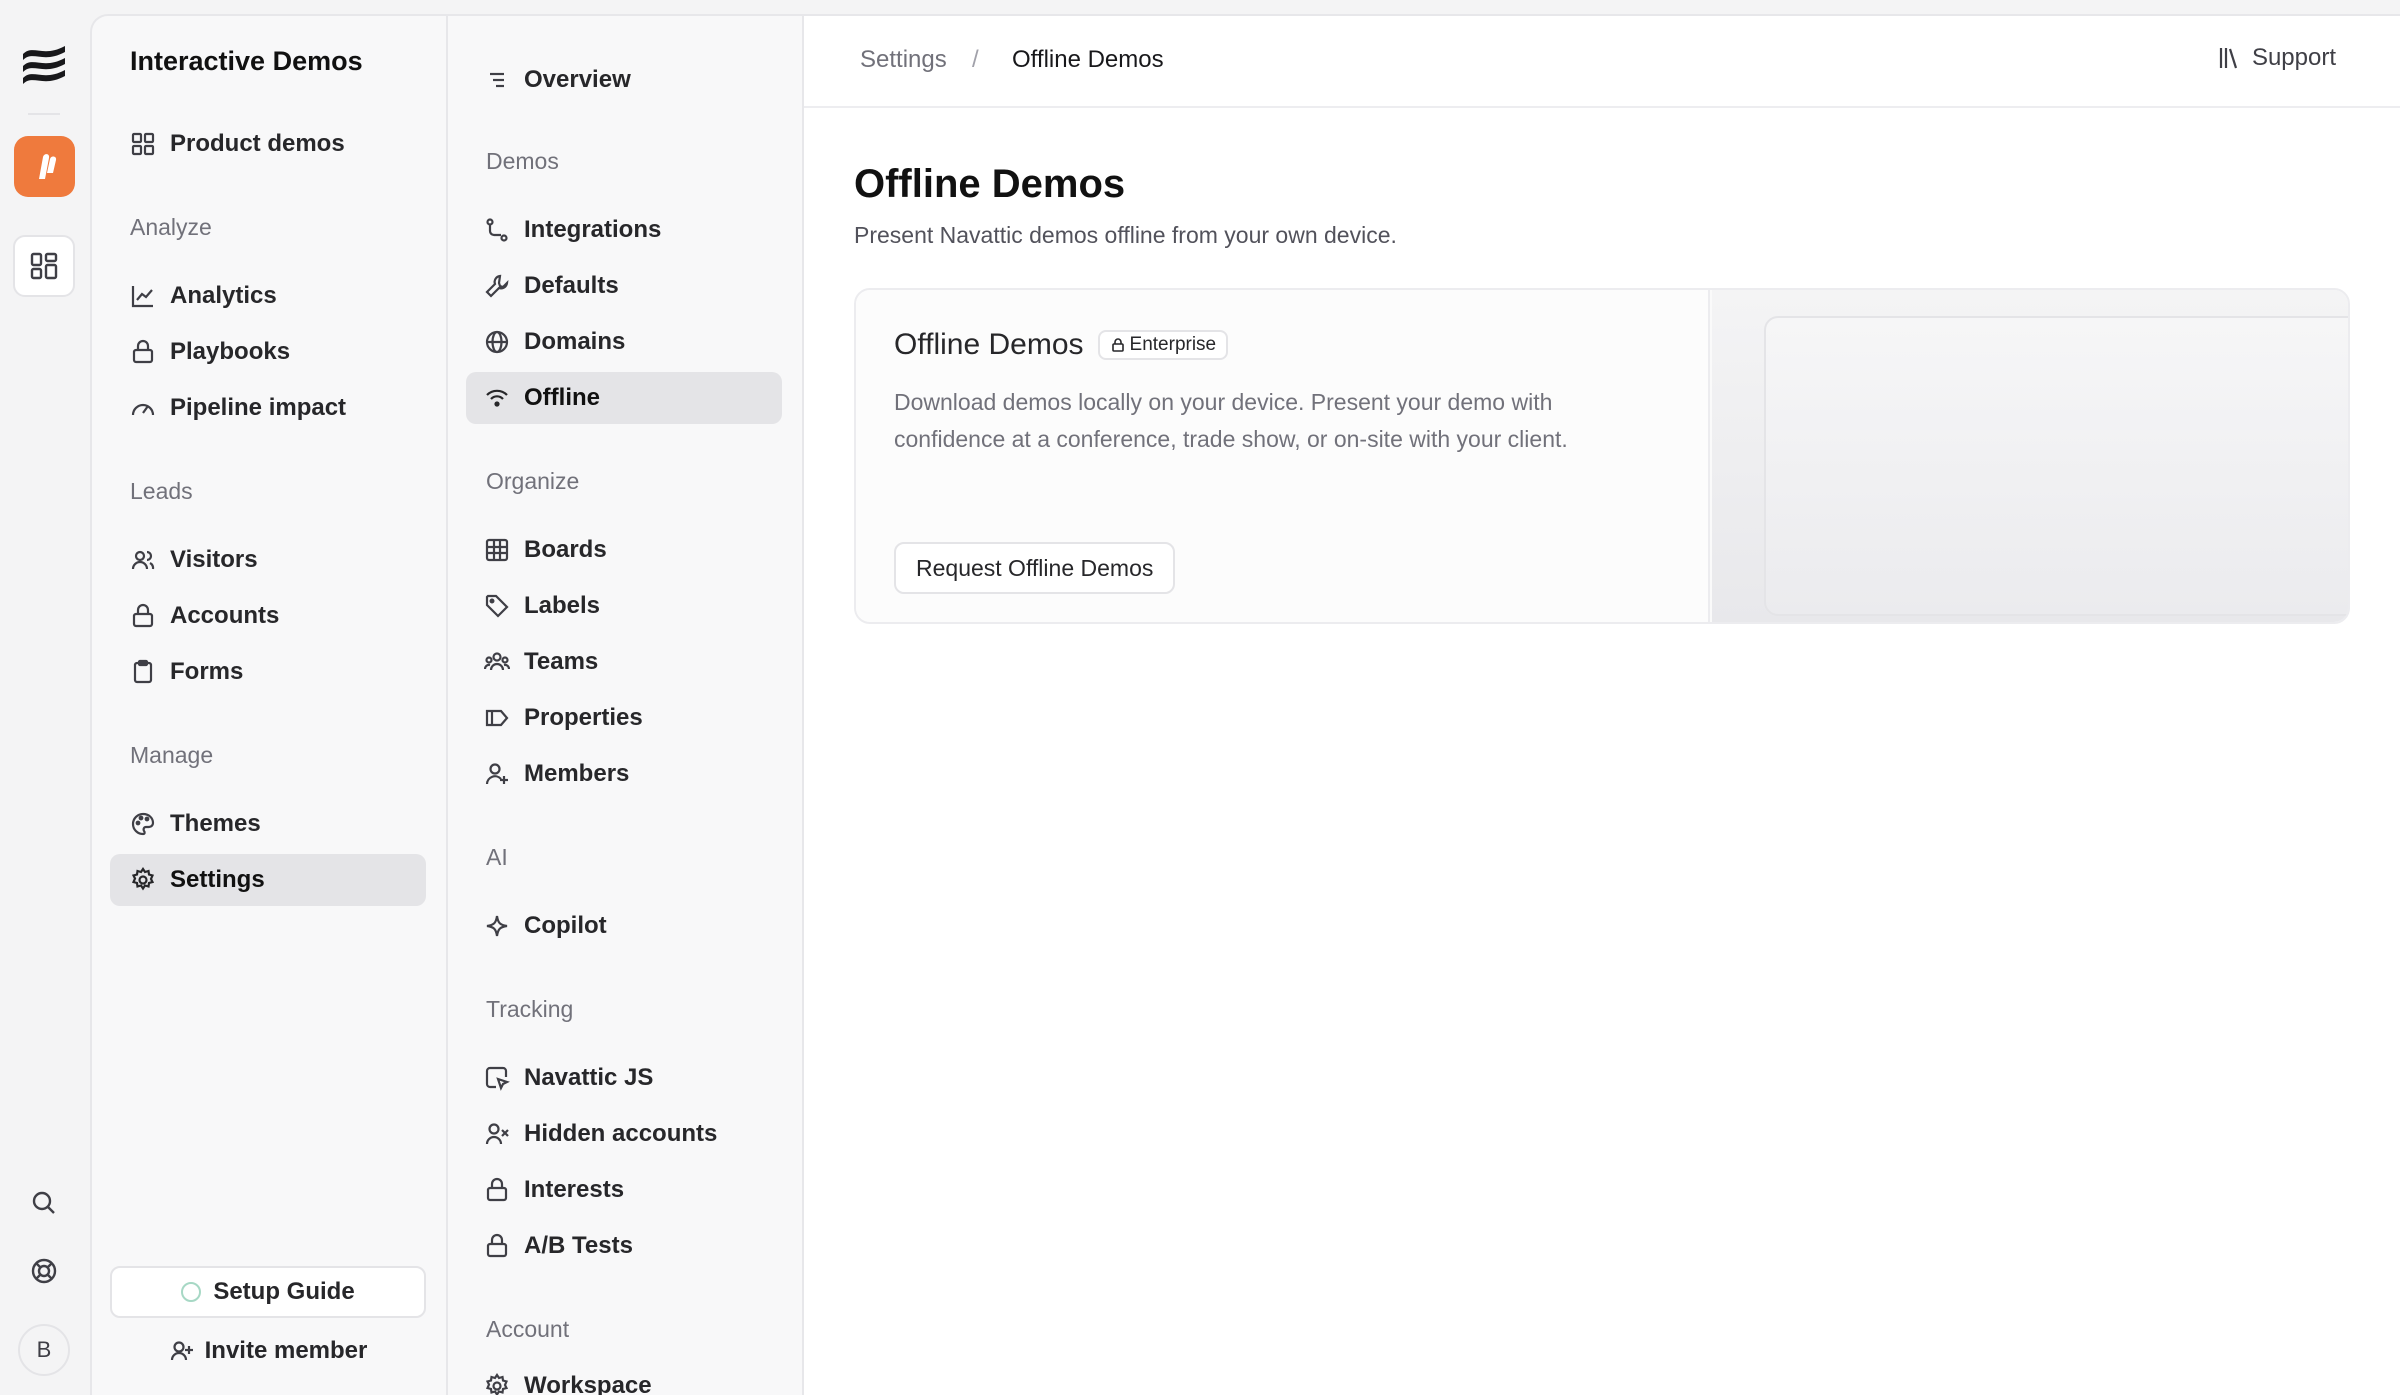  What do you see at coordinates (624, 230) in the screenshot?
I see `sub-item-integrations: Integrations` at bounding box center [624, 230].